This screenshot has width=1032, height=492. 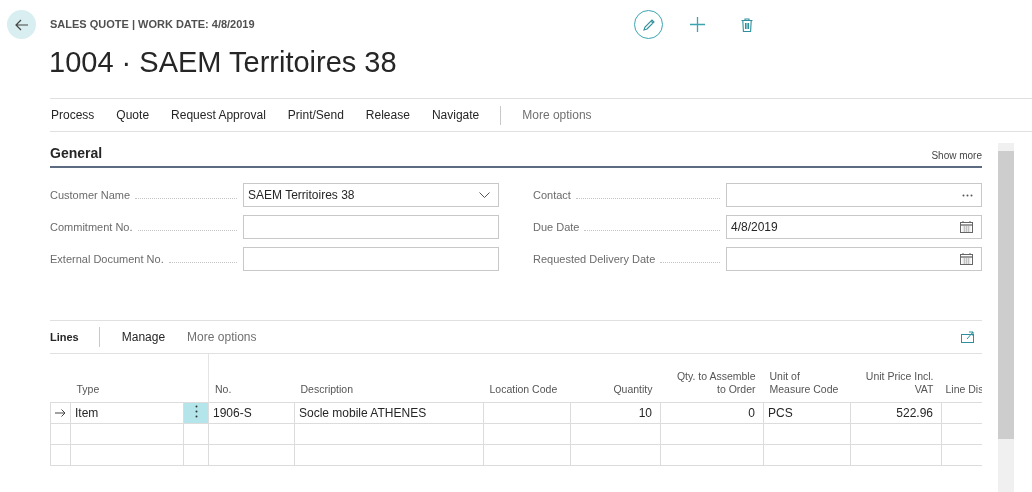 I want to click on expand-icon, so click(x=967, y=337).